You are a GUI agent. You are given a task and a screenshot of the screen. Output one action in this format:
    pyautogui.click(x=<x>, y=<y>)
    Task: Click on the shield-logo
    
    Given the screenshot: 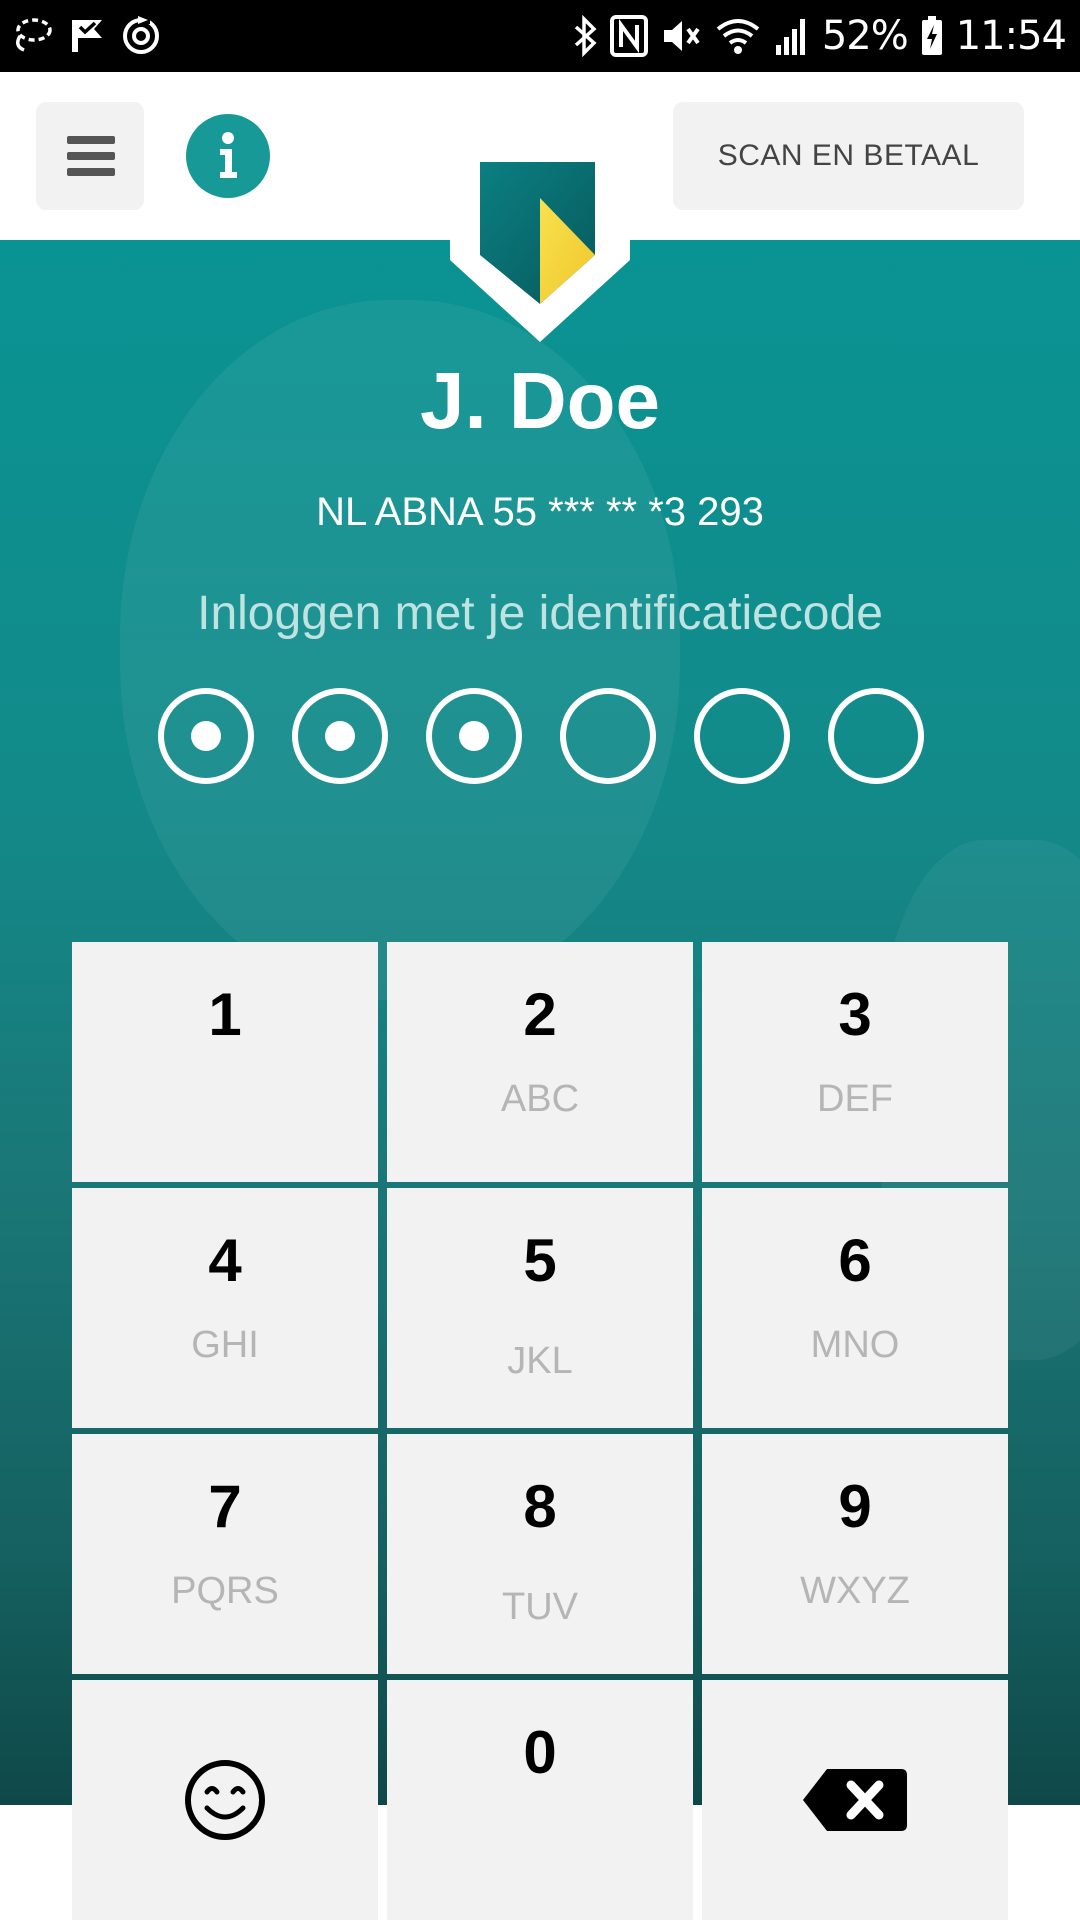 What is the action you would take?
    pyautogui.click(x=540, y=254)
    